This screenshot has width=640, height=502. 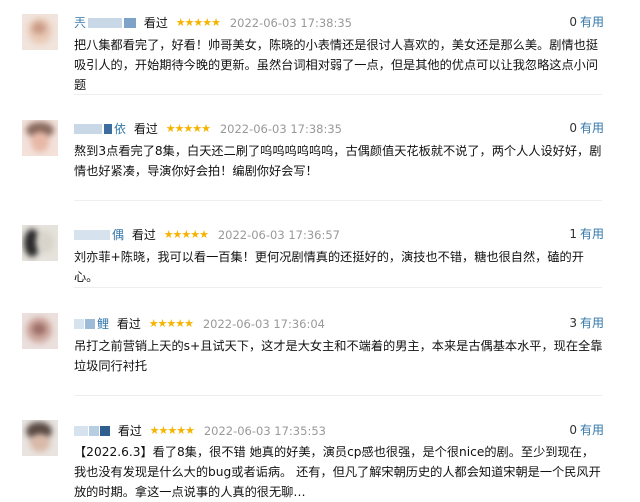 What do you see at coordinates (199, 323) in the screenshot?
I see `review-meta: 鲤 看过 ★★★★★ 2022-06-03 17:36:04` at bounding box center [199, 323].